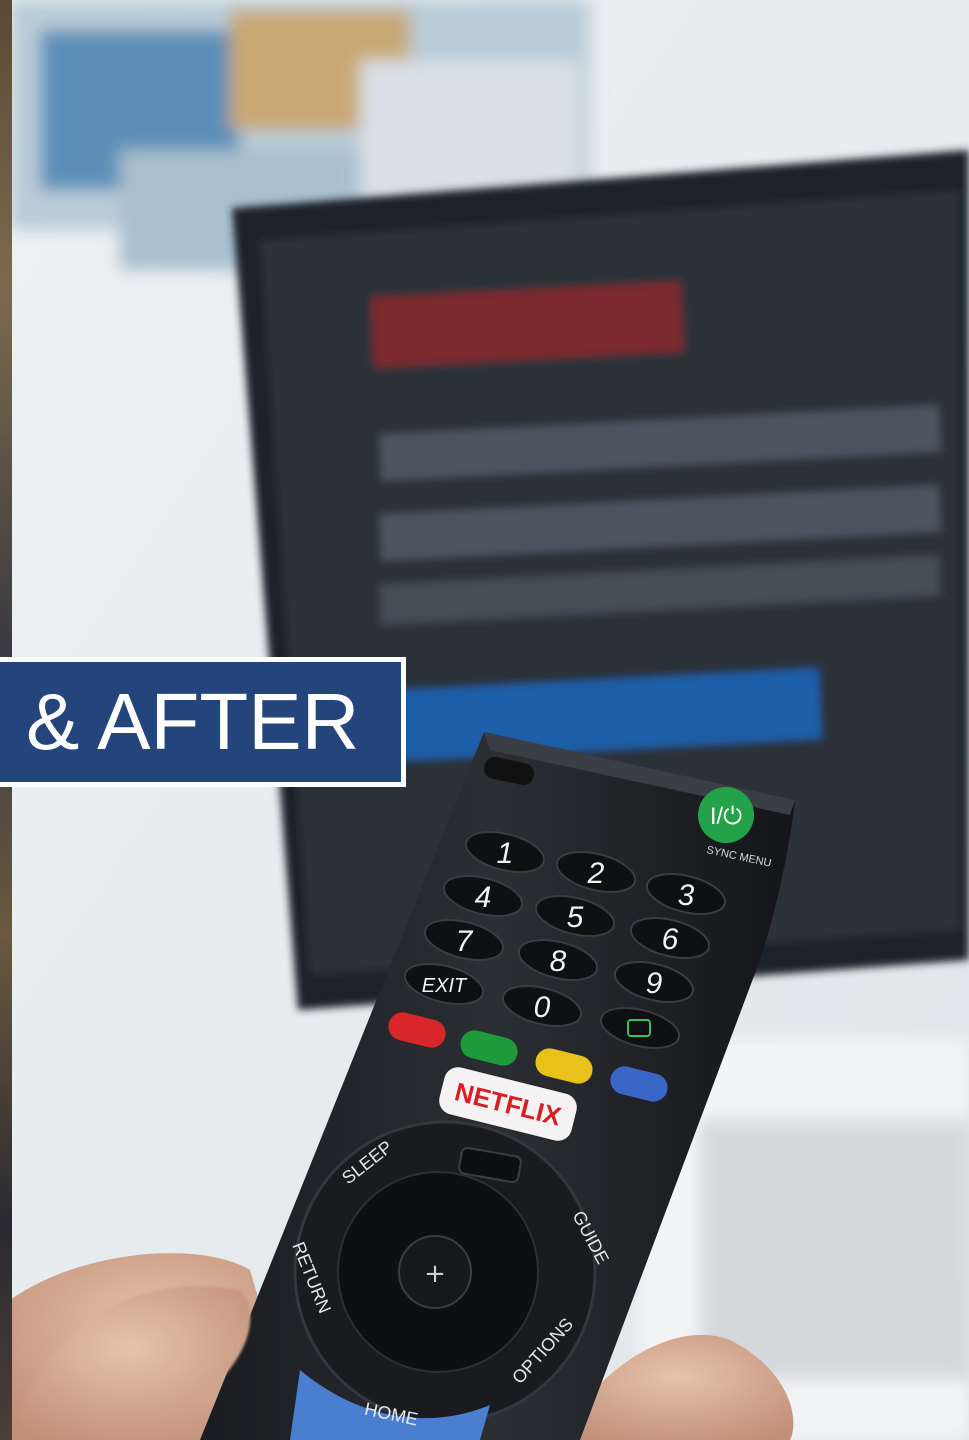 The width and height of the screenshot is (969, 1440). I want to click on key-1: 1, so click(505, 853).